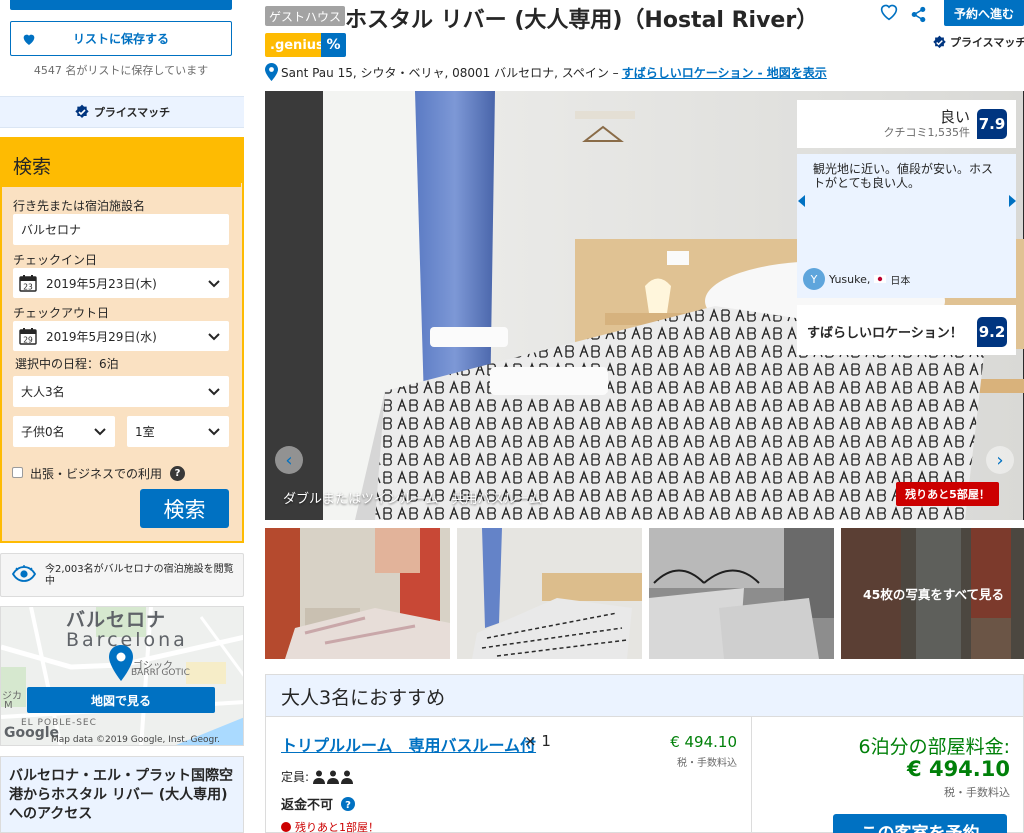 The width and height of the screenshot is (1024, 833). I want to click on save-to-list-button: リストに保存する, so click(121, 38).